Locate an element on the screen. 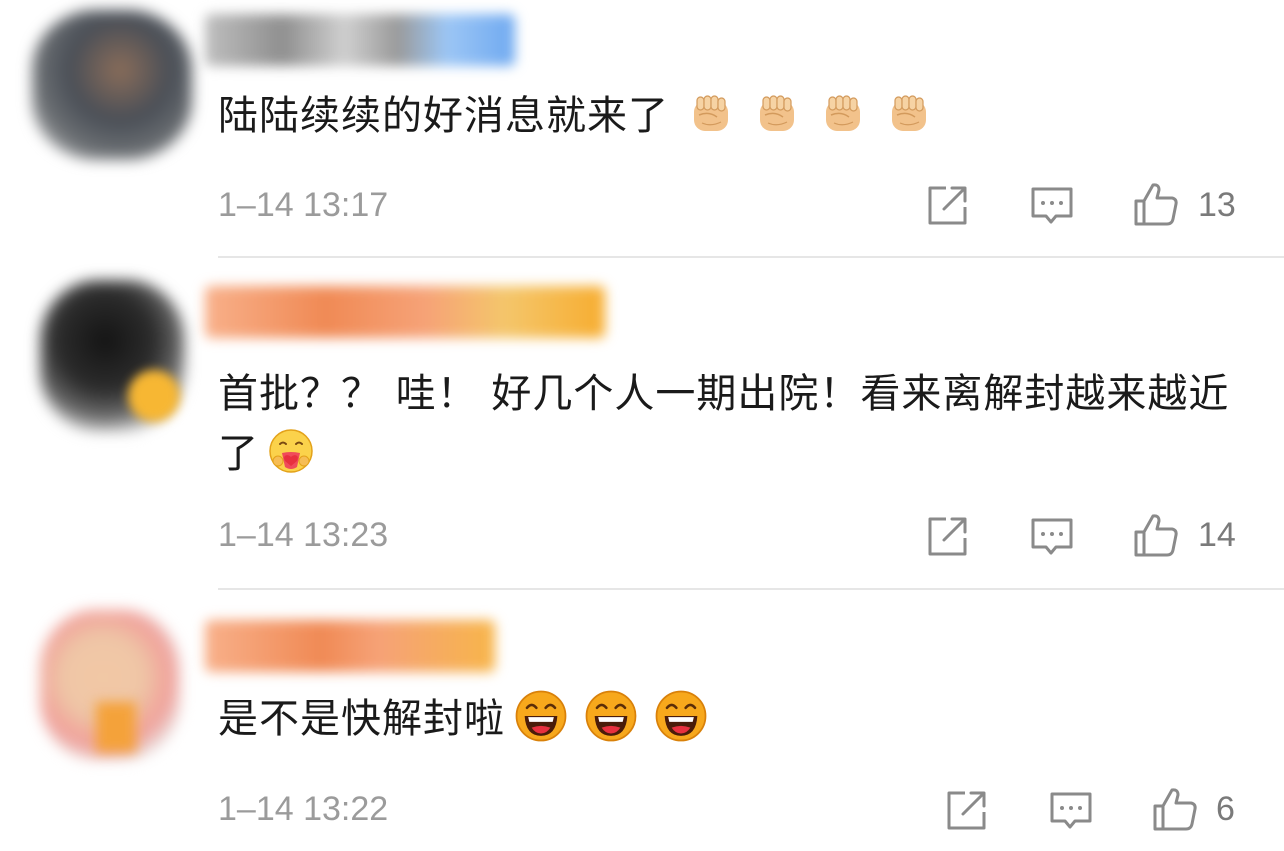  comment-timestamp: 1–14 13:17 is located at coordinates (303, 205).